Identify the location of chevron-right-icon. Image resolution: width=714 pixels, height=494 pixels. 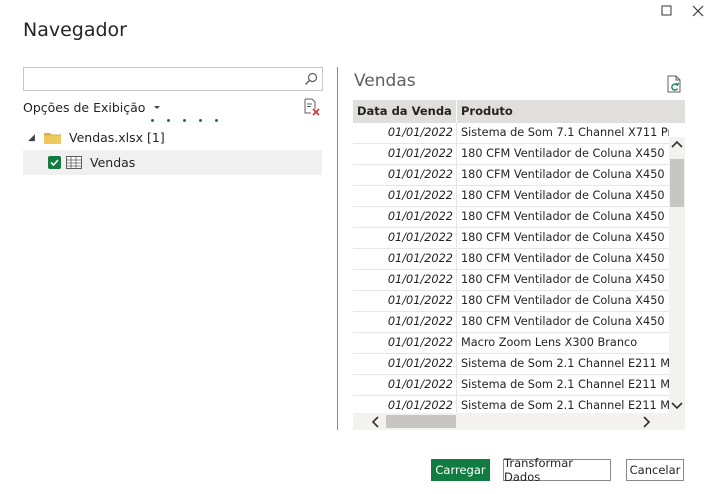
(647, 421).